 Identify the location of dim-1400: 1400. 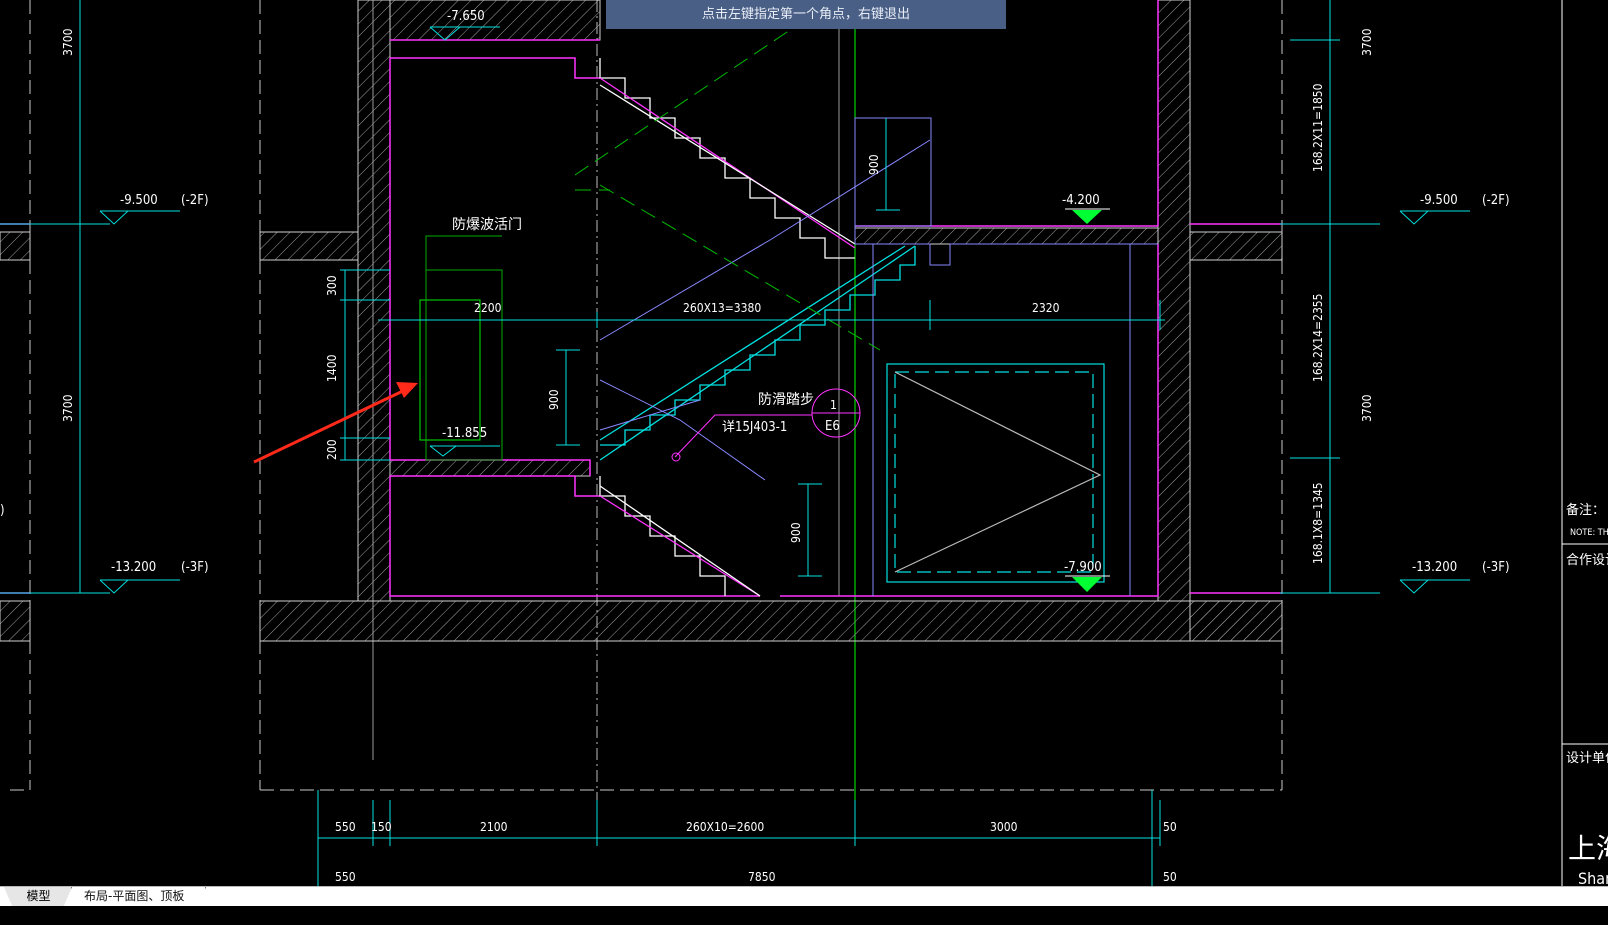
(332, 368).